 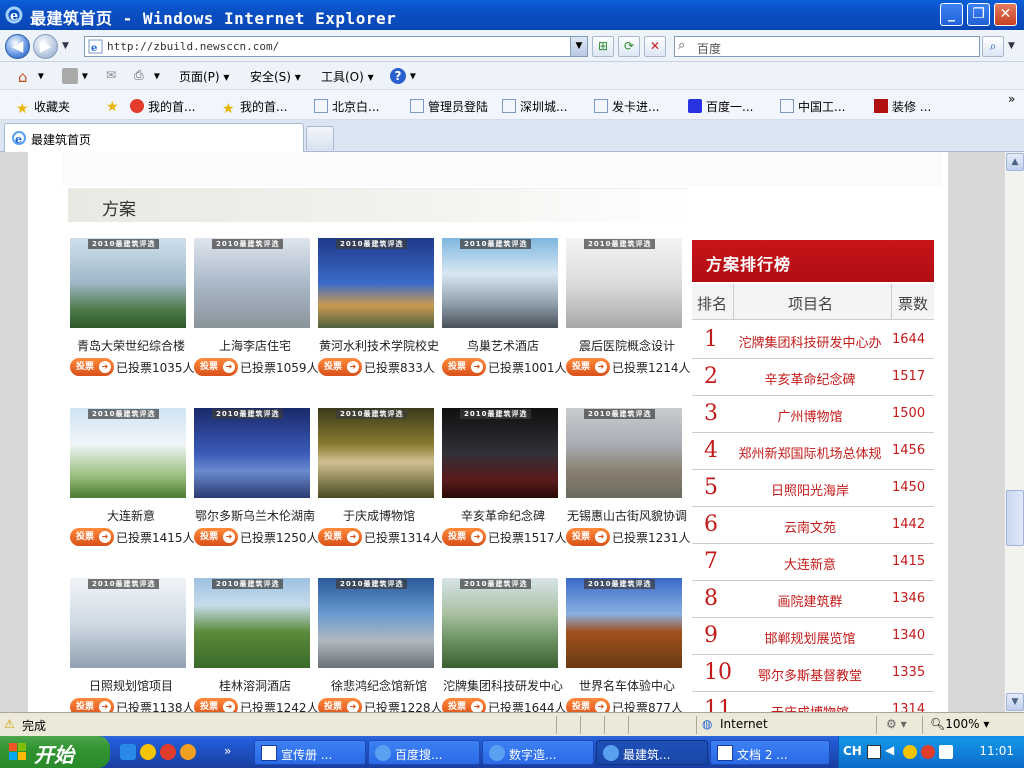 I want to click on address-bar: e http://zbuild.newsccn.com/ ▼, so click(x=336, y=46).